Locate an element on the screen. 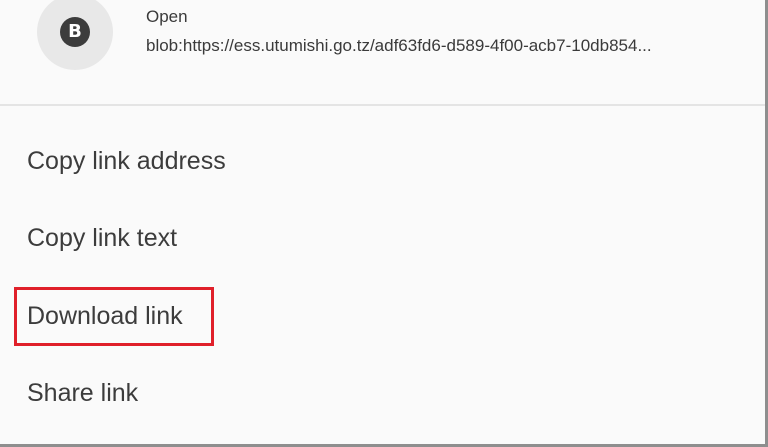 Image resolution: width=768 pixels, height=447 pixels. open-label: Open is located at coordinates (167, 17).